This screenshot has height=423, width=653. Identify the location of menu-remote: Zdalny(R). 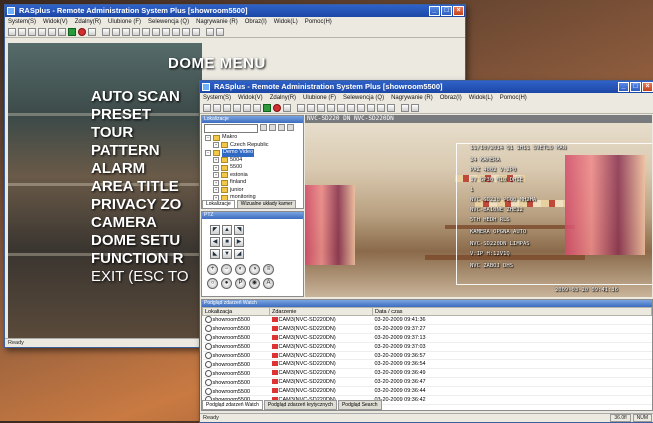
(283, 98).